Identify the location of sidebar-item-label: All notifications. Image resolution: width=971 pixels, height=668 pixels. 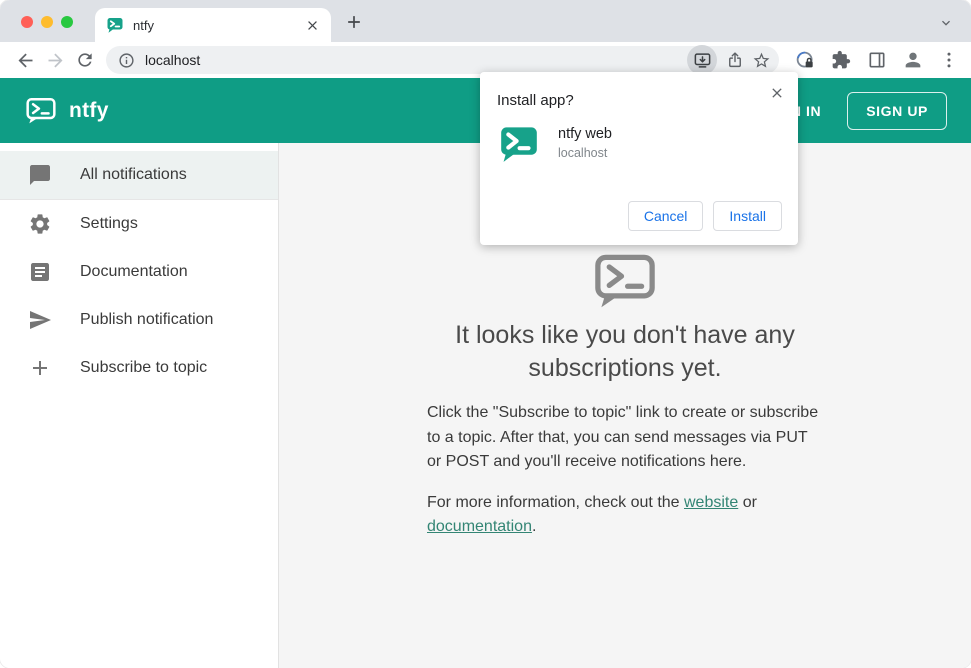
(133, 174).